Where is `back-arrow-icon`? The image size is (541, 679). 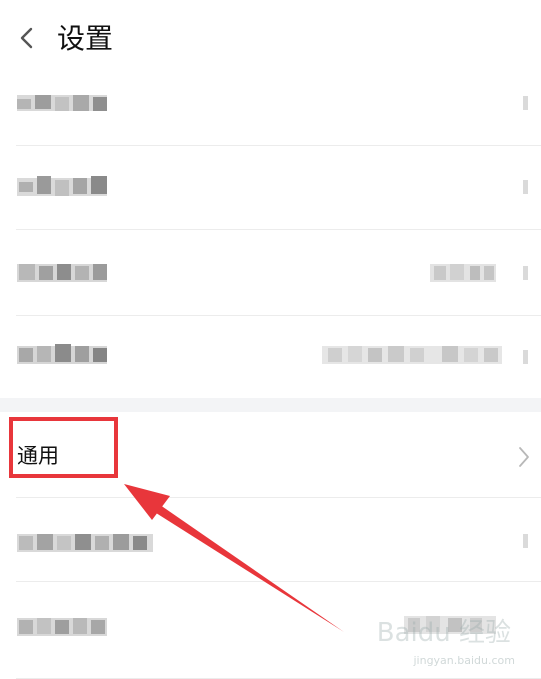 back-arrow-icon is located at coordinates (27, 38).